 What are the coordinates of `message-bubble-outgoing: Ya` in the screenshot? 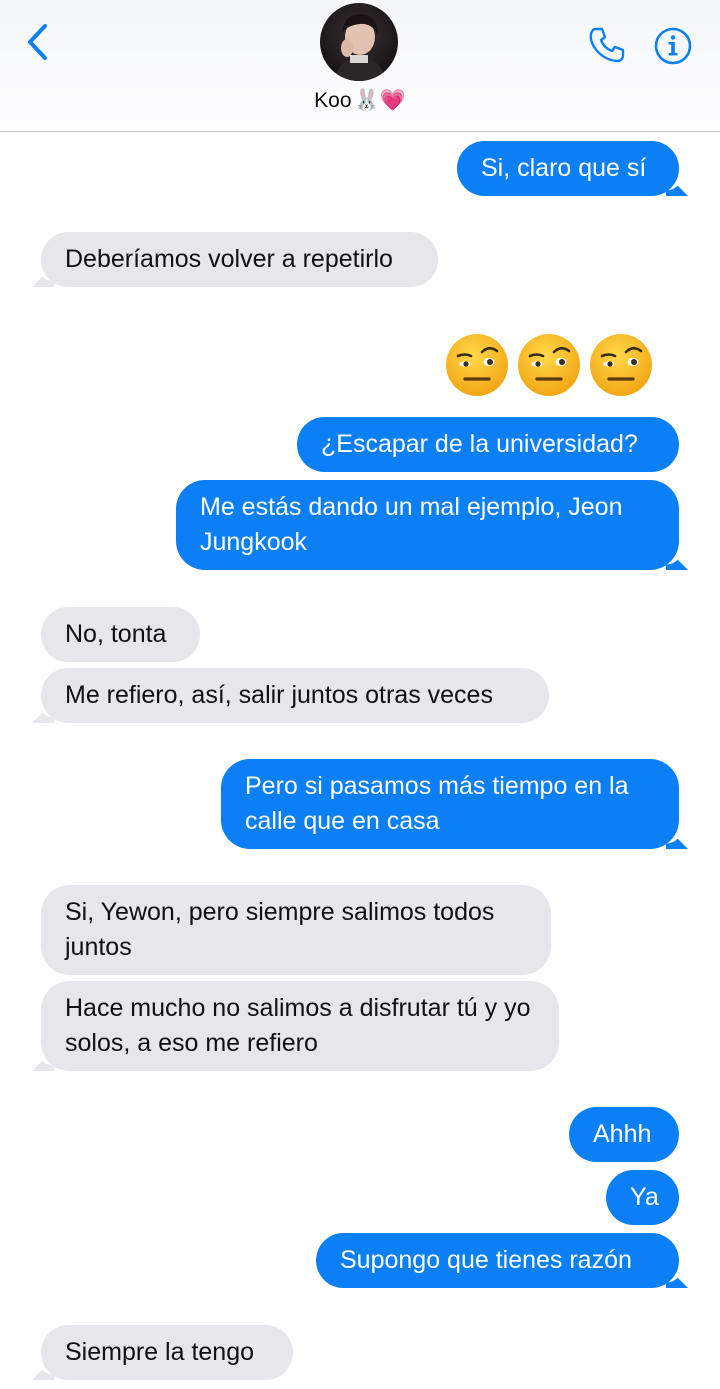 It's located at (642, 1197).